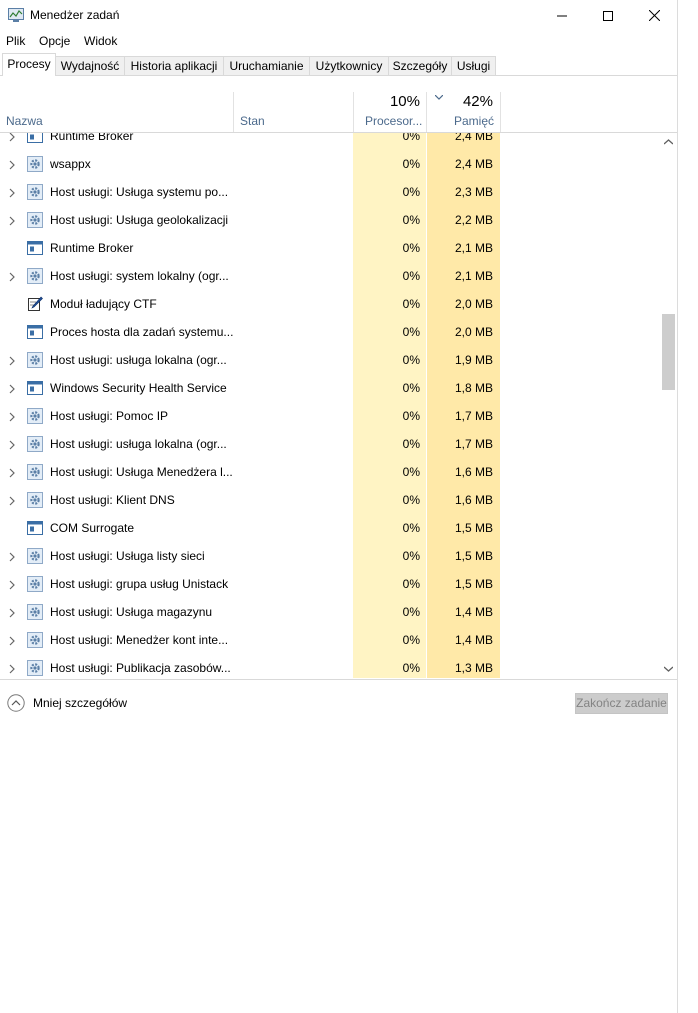 This screenshot has height=1013, width=698. I want to click on process-row: Windows Security Health Service 0% 1,8 MB, so click(330, 388).